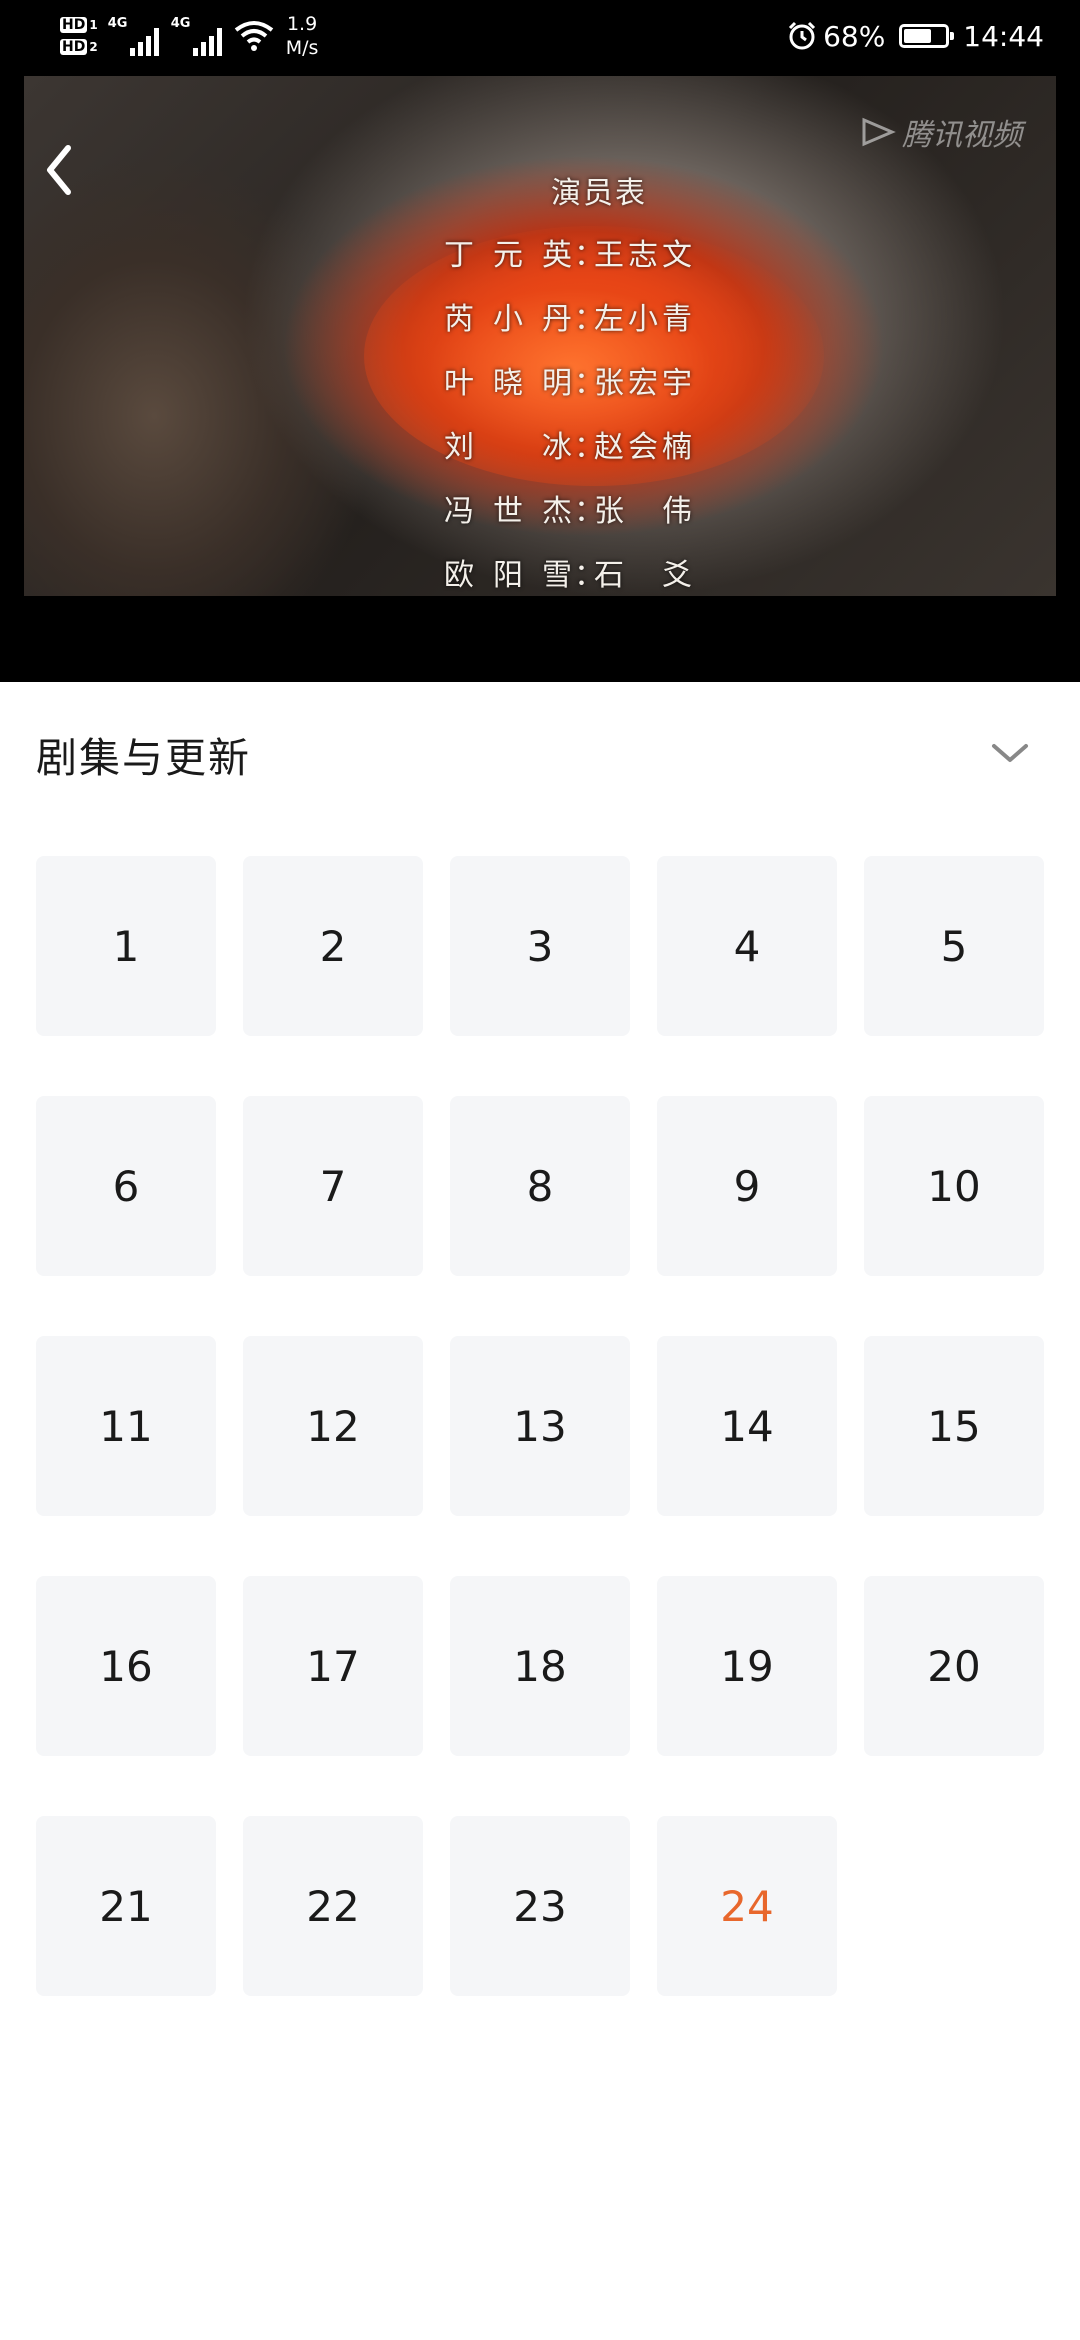  Describe the element at coordinates (79, 36) in the screenshot. I see `hd-indicators: HD 1 HD 2` at that location.